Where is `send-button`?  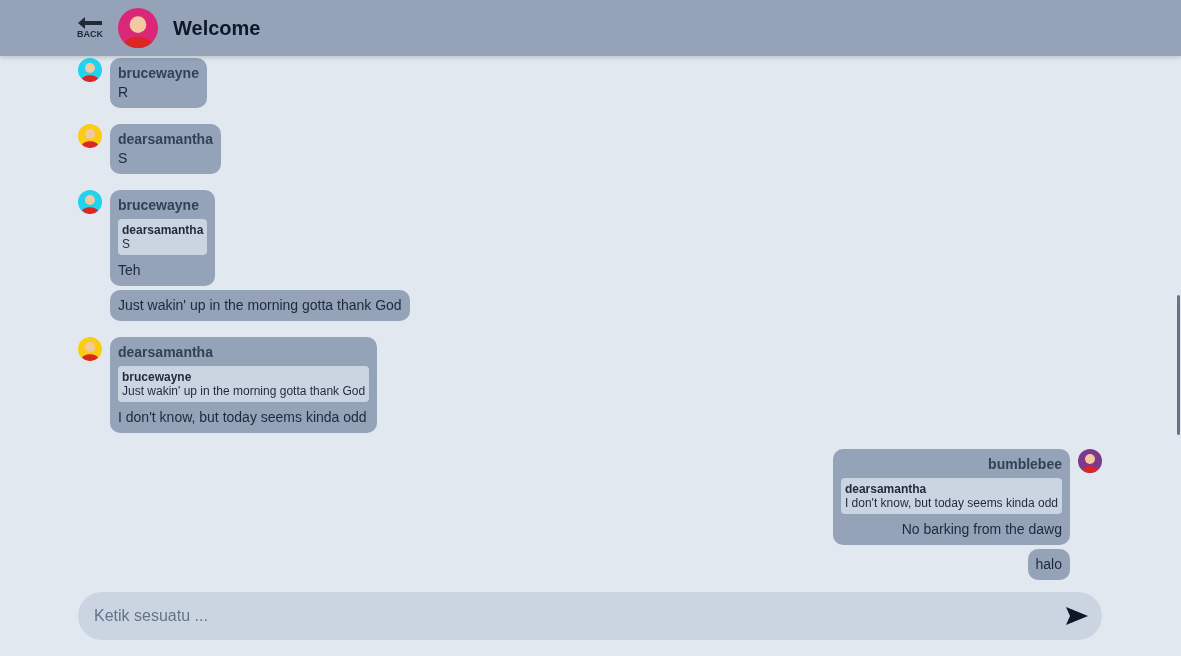
send-button is located at coordinates (1077, 616).